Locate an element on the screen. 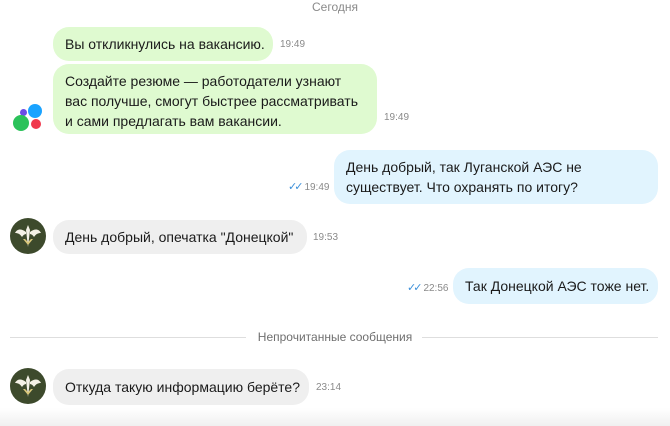  unread-messages-label: Непрочитанные сообщения is located at coordinates (335, 337).